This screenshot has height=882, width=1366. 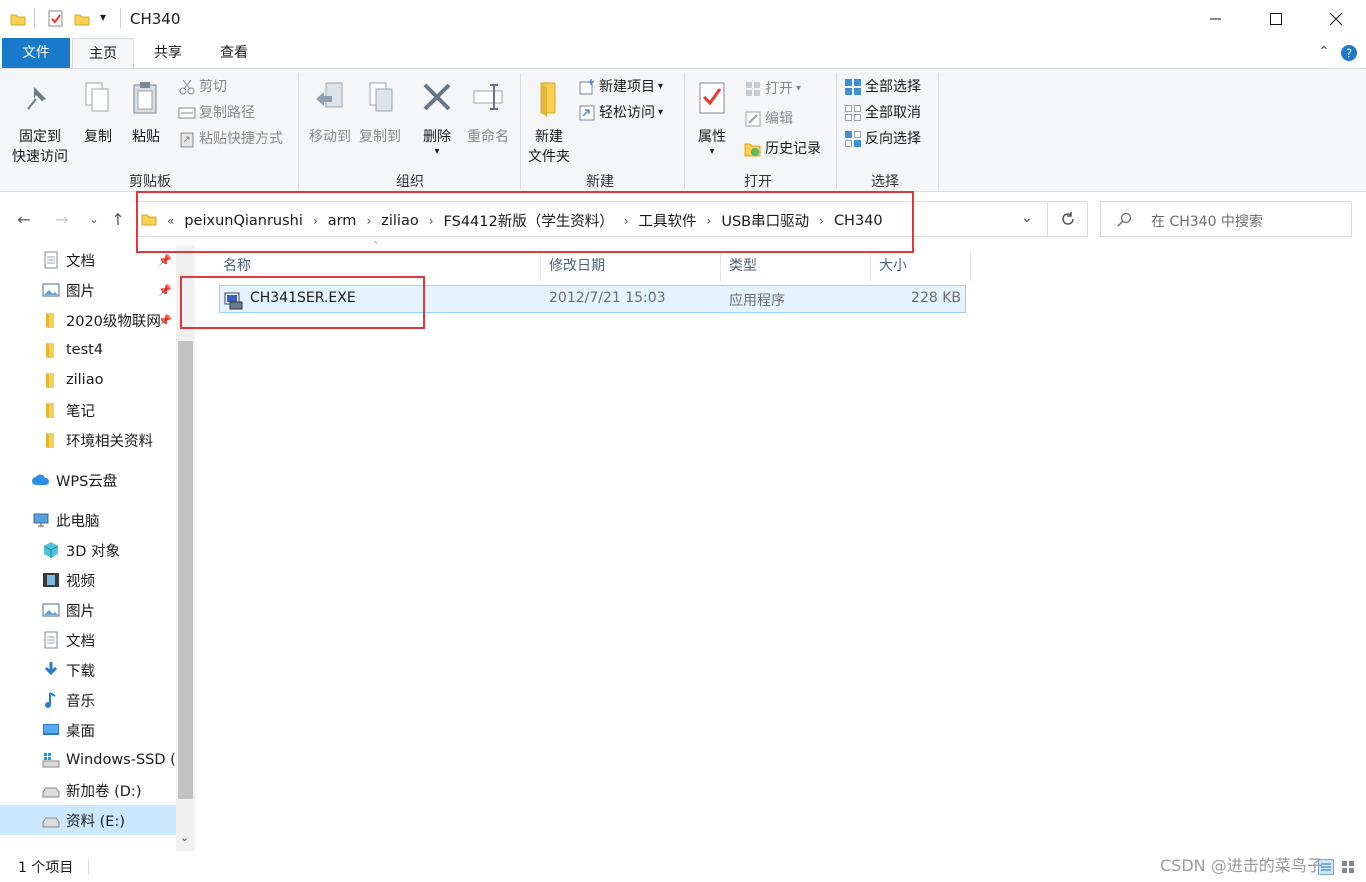 What do you see at coordinates (36, 53) in the screenshot?
I see `tab-file: 文件` at bounding box center [36, 53].